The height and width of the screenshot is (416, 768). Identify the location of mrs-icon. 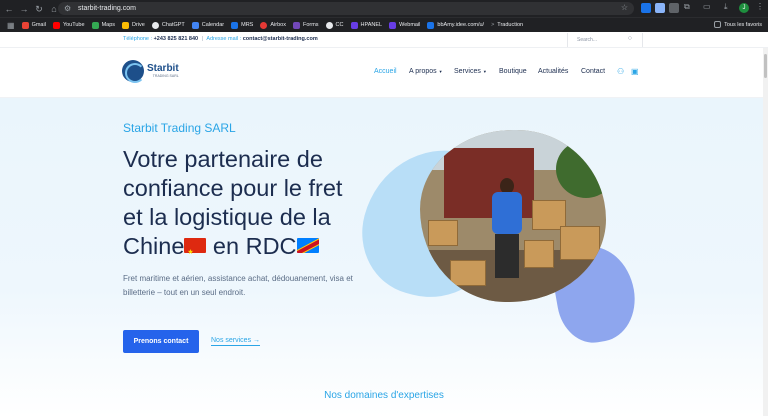
(235, 25).